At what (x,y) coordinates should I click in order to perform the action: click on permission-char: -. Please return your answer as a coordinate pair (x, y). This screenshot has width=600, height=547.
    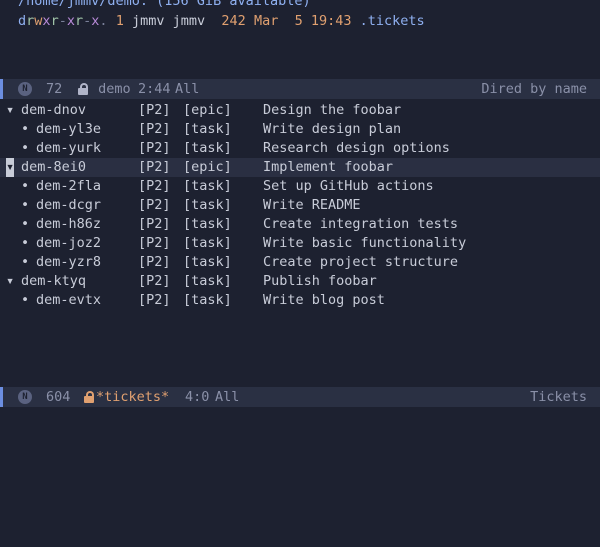
    Looking at the image, I should click on (62, 21).